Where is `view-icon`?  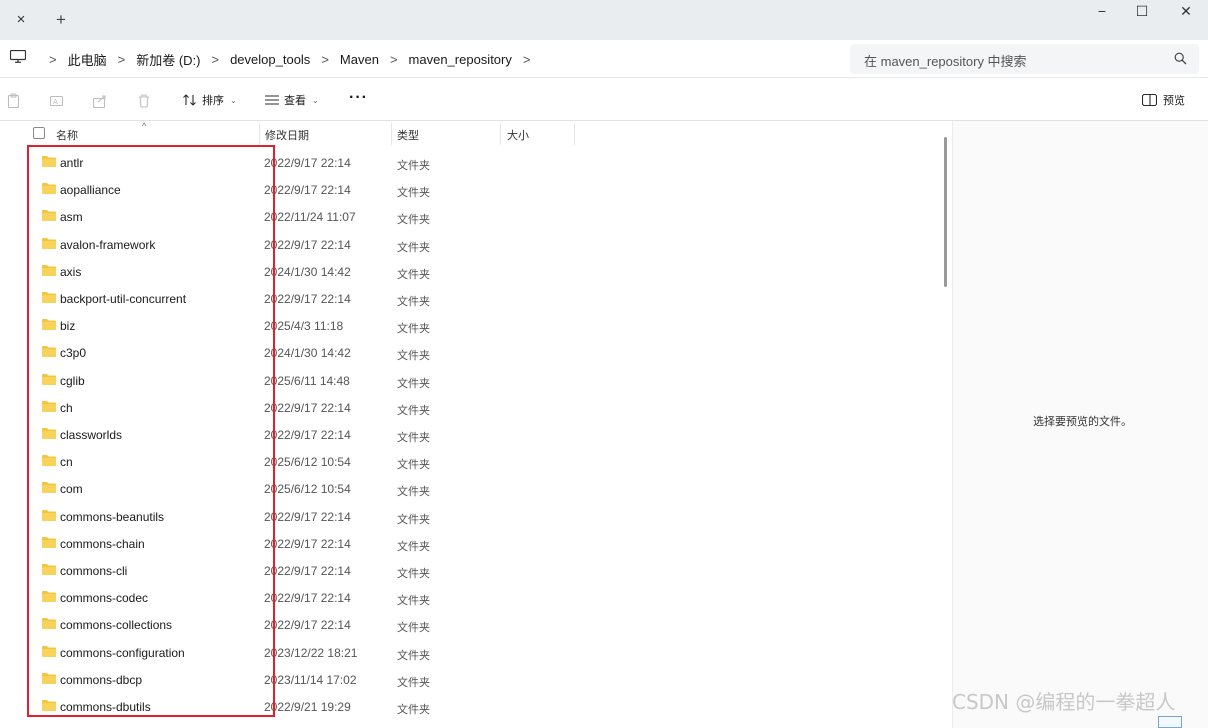
view-icon is located at coordinates (272, 100).